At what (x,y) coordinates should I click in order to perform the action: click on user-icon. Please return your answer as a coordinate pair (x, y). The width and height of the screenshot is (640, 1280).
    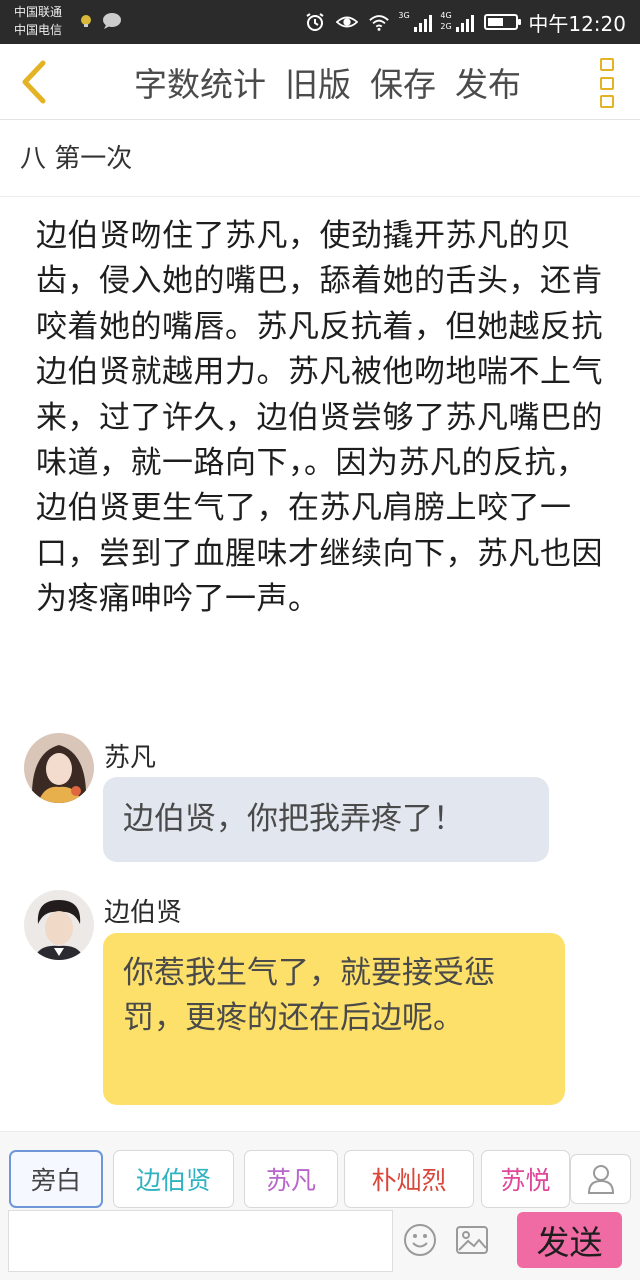
    Looking at the image, I should click on (600, 1179).